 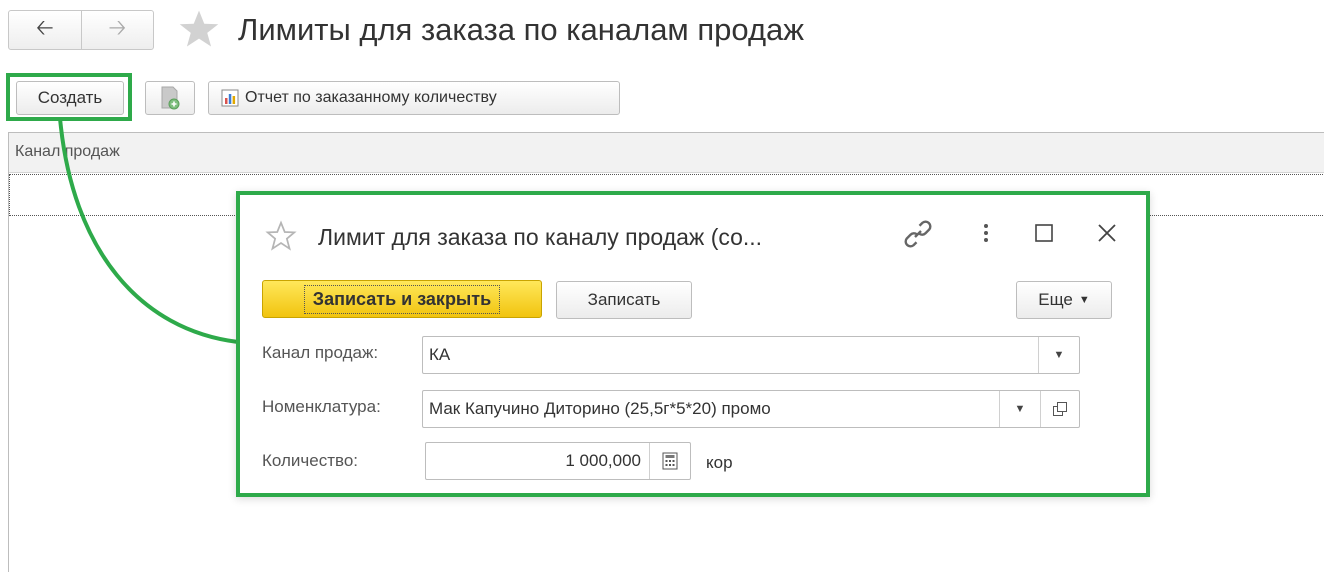 What do you see at coordinates (521, 29) in the screenshot?
I see `page-title: Лимиты для заказа по каналам продаж` at bounding box center [521, 29].